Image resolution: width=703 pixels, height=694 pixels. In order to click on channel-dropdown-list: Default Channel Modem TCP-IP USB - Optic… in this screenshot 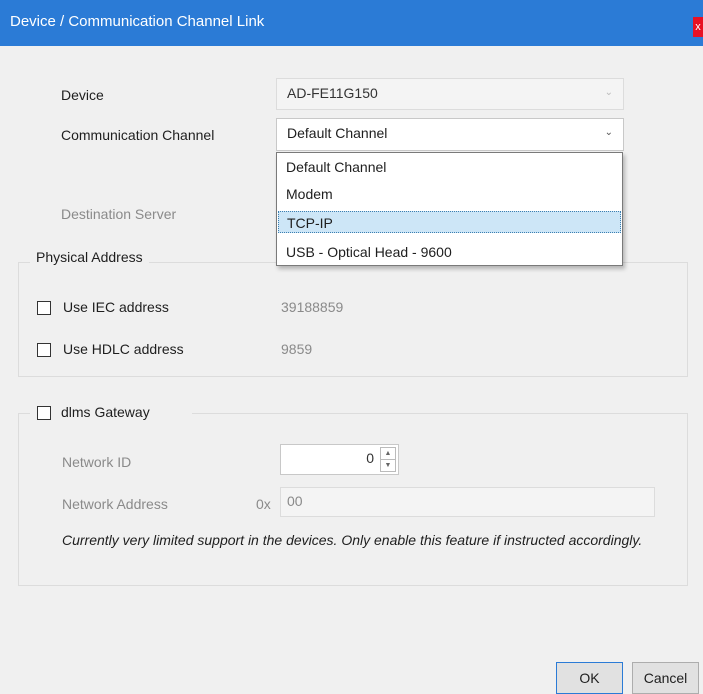, I will do `click(449, 209)`.